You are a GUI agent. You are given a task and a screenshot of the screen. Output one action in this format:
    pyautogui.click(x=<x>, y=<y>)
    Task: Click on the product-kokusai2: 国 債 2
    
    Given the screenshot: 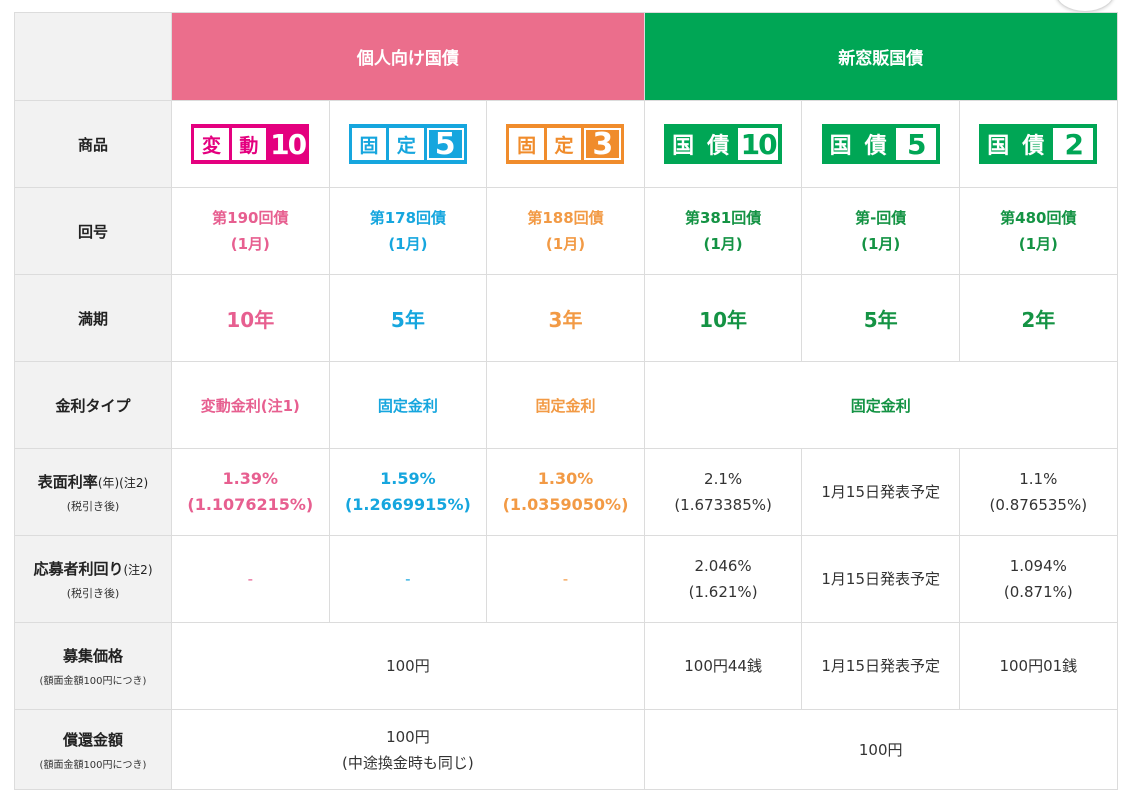 What is the action you would take?
    pyautogui.click(x=1038, y=144)
    